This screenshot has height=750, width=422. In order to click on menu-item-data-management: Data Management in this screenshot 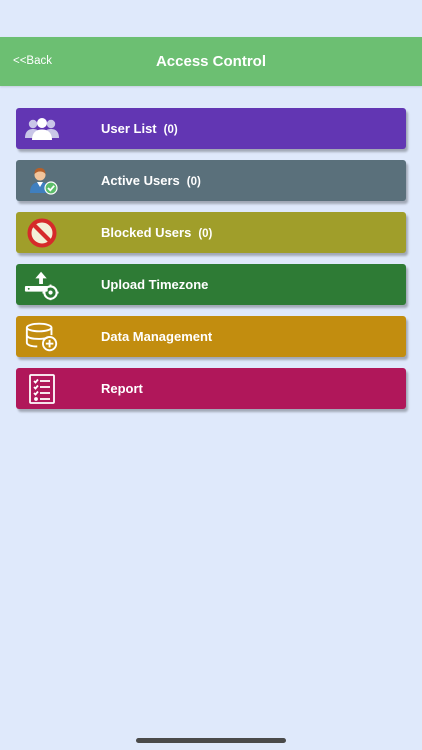, I will do `click(211, 336)`.